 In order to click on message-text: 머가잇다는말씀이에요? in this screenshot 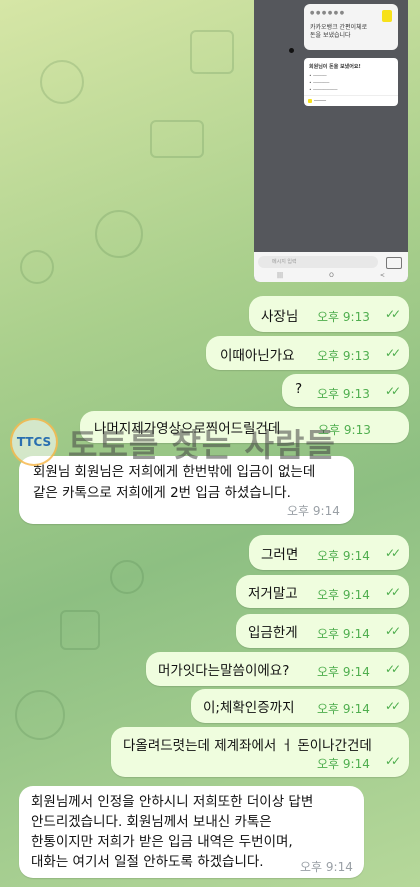, I will do `click(224, 671)`.